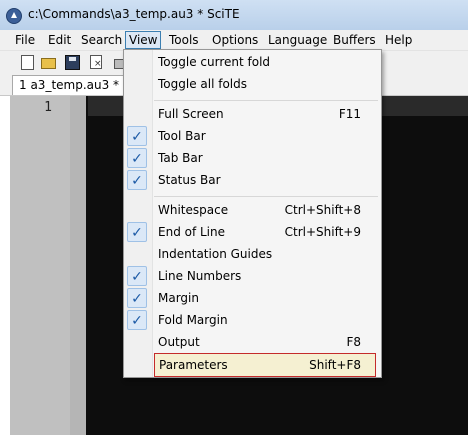  What do you see at coordinates (335, 365) in the screenshot?
I see `menu-shortcut: Shift+F8` at bounding box center [335, 365].